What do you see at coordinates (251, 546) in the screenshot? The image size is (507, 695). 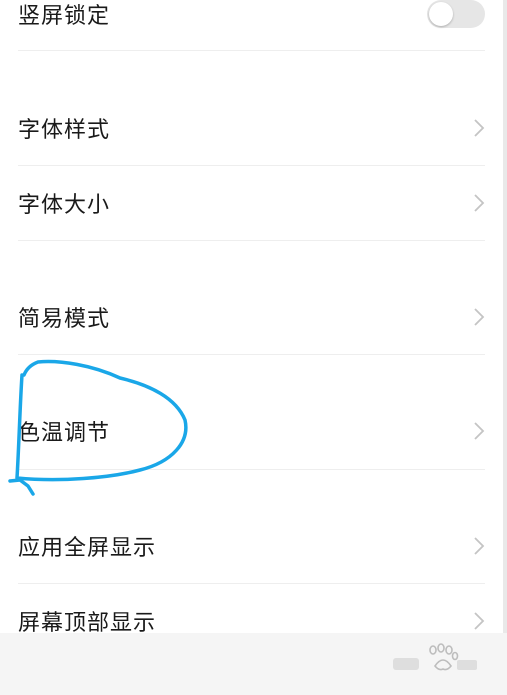 I see `settings-row-app-fullscreen: 应用全屏显示` at bounding box center [251, 546].